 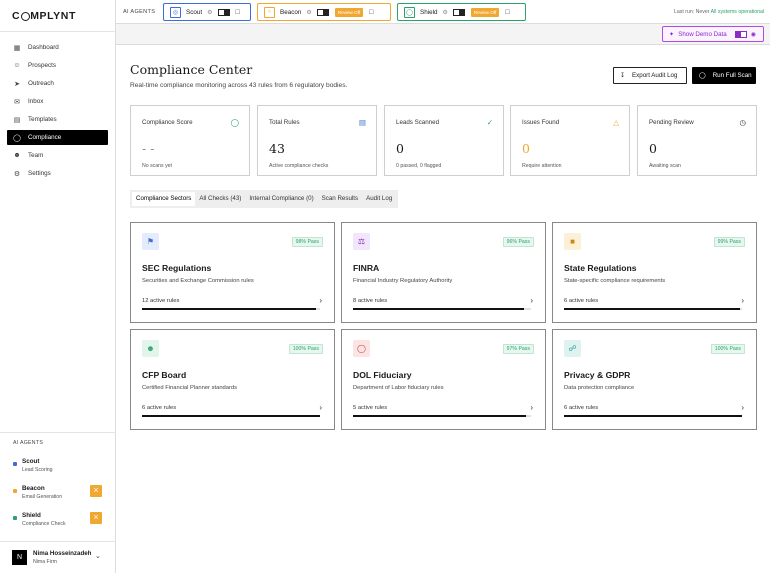 What do you see at coordinates (57, 47) in the screenshot?
I see `sidebar-item-dashboard: ▦ Dashboard` at bounding box center [57, 47].